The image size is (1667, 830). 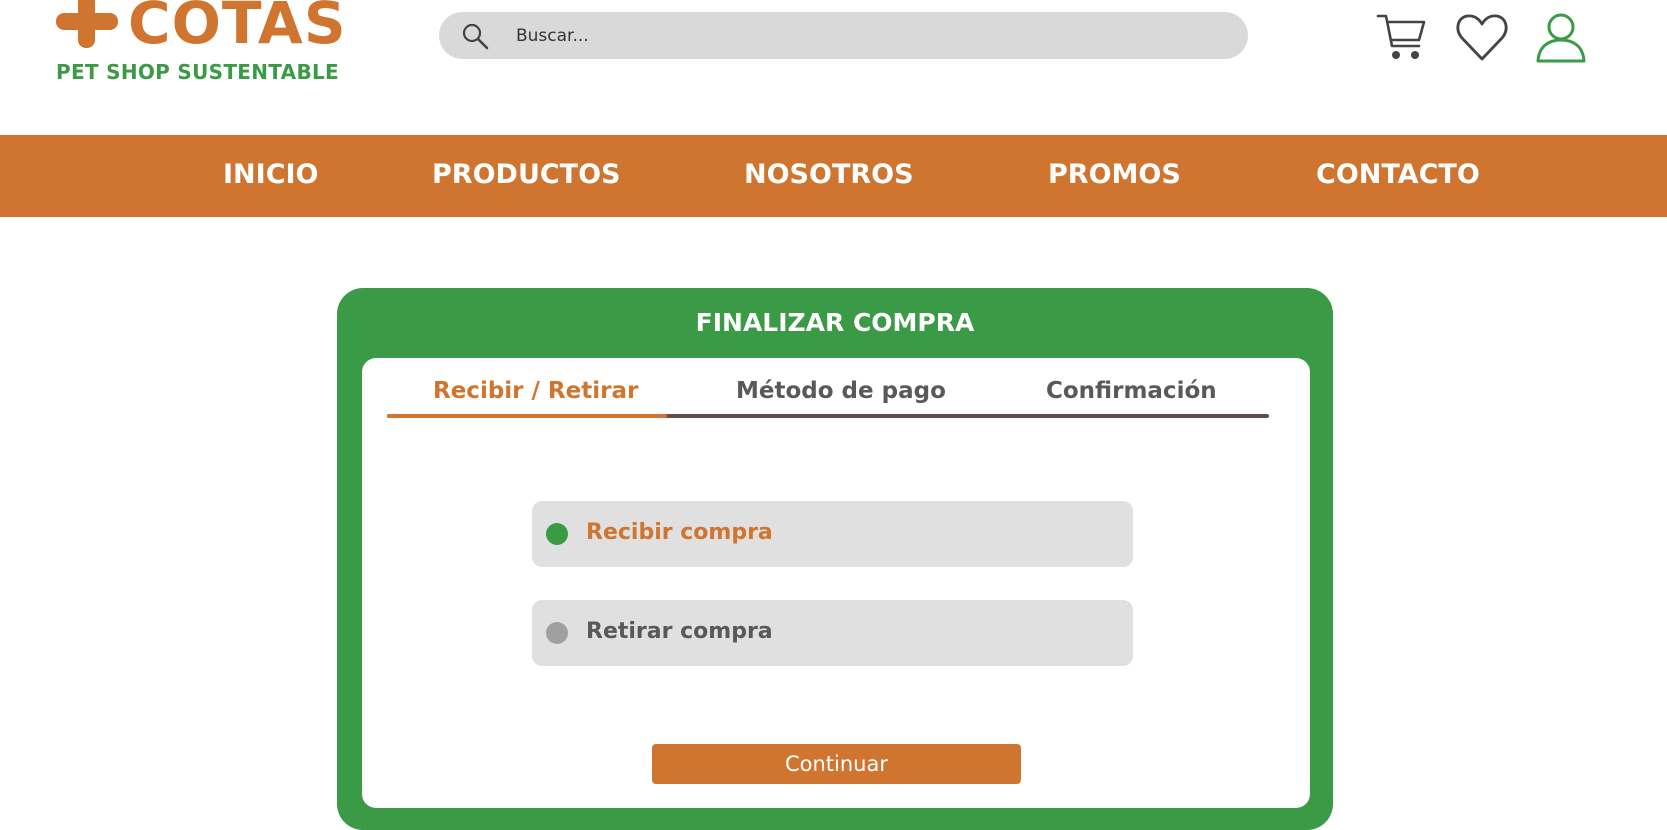 I want to click on user-icon, so click(x=1561, y=37).